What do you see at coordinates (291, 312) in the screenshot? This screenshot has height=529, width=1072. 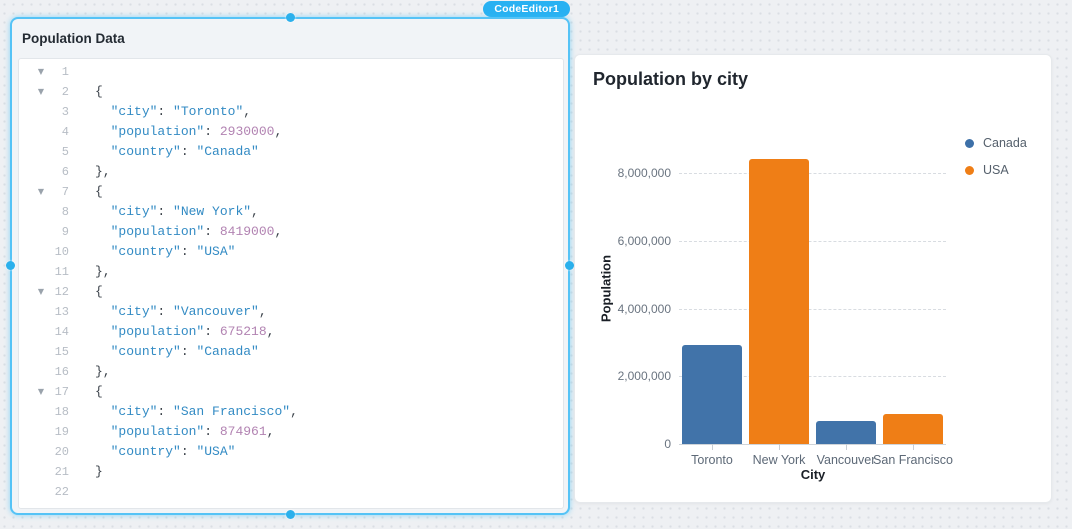 I see `code-line: 13 "city": "Vancouver",` at bounding box center [291, 312].